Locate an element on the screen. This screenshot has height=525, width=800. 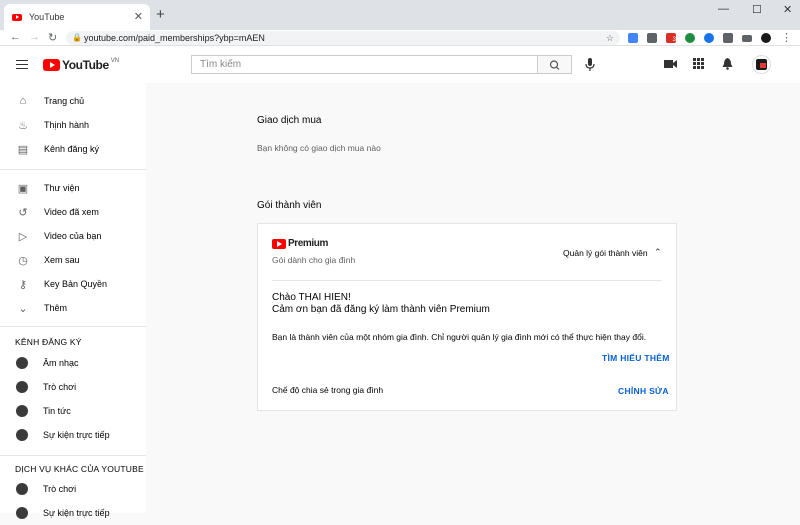
sidebar-item-live: Sự kiện trực tiếp is located at coordinates (73, 435).